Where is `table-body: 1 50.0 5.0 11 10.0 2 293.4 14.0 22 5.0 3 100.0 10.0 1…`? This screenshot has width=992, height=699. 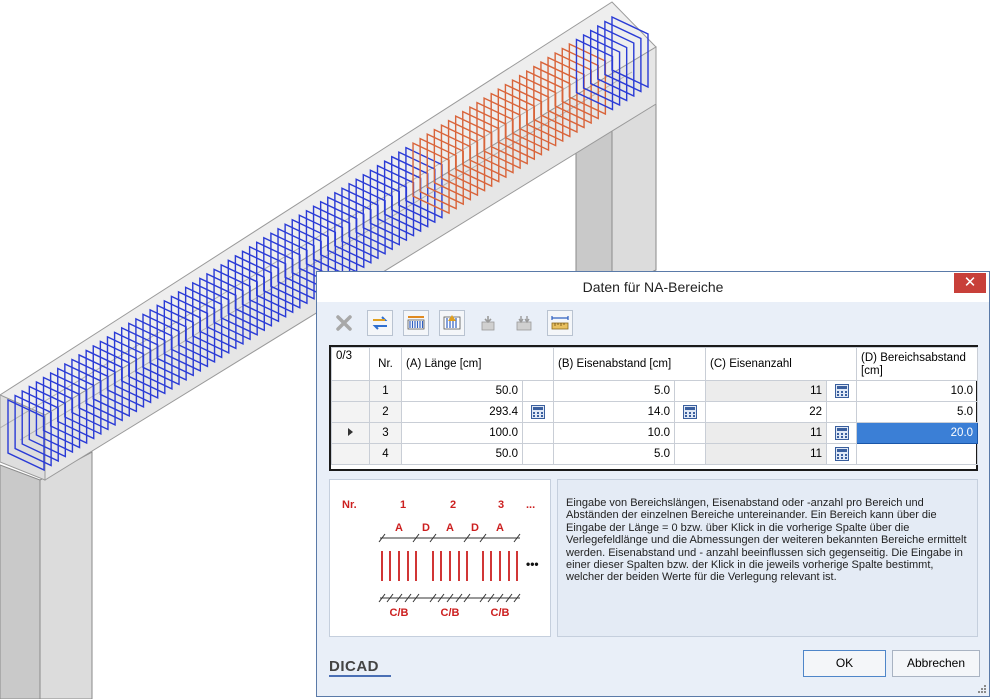
table-body: 1 50.0 5.0 11 10.0 2 293.4 14.0 22 5.0 3 100.0 10.0 1… is located at coordinates (655, 422).